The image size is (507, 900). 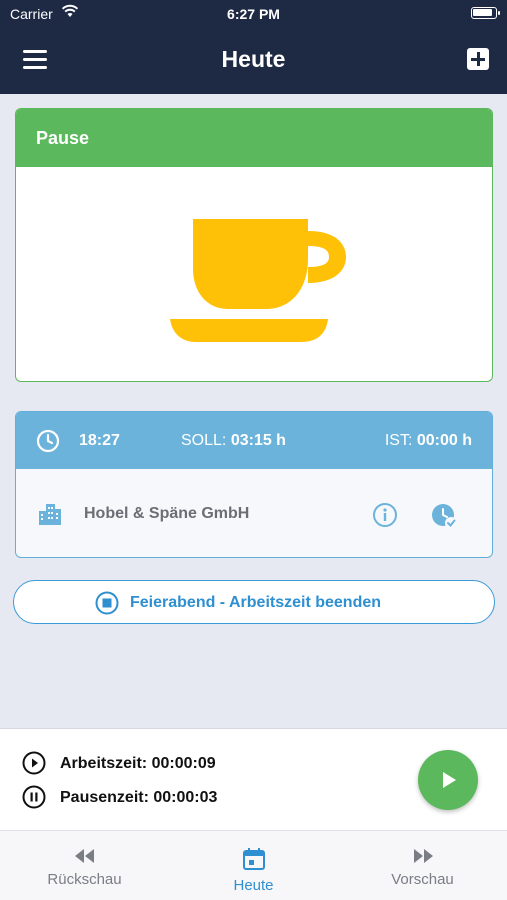 I want to click on add-icon, so click(x=478, y=59).